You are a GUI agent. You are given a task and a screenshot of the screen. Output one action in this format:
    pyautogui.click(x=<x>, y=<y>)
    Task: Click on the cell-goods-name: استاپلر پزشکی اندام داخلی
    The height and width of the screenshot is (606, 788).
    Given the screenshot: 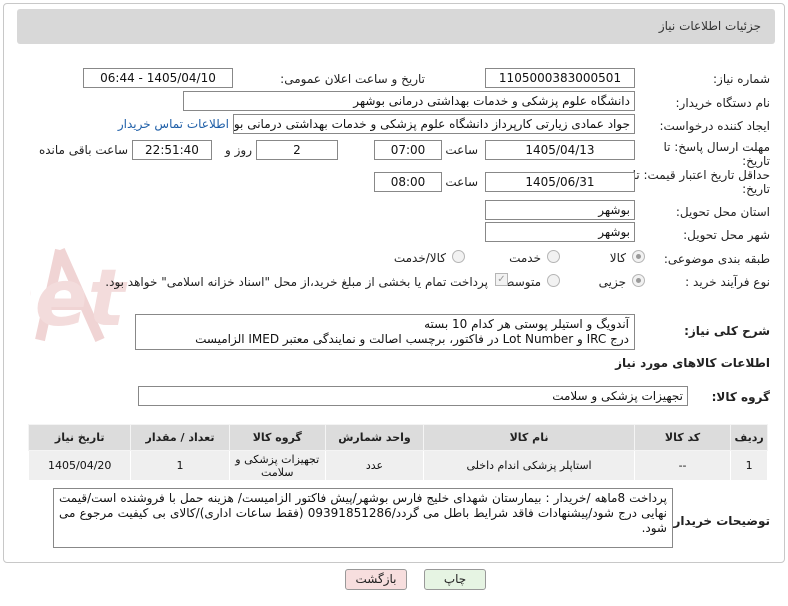 What is the action you would take?
    pyautogui.click(x=529, y=465)
    